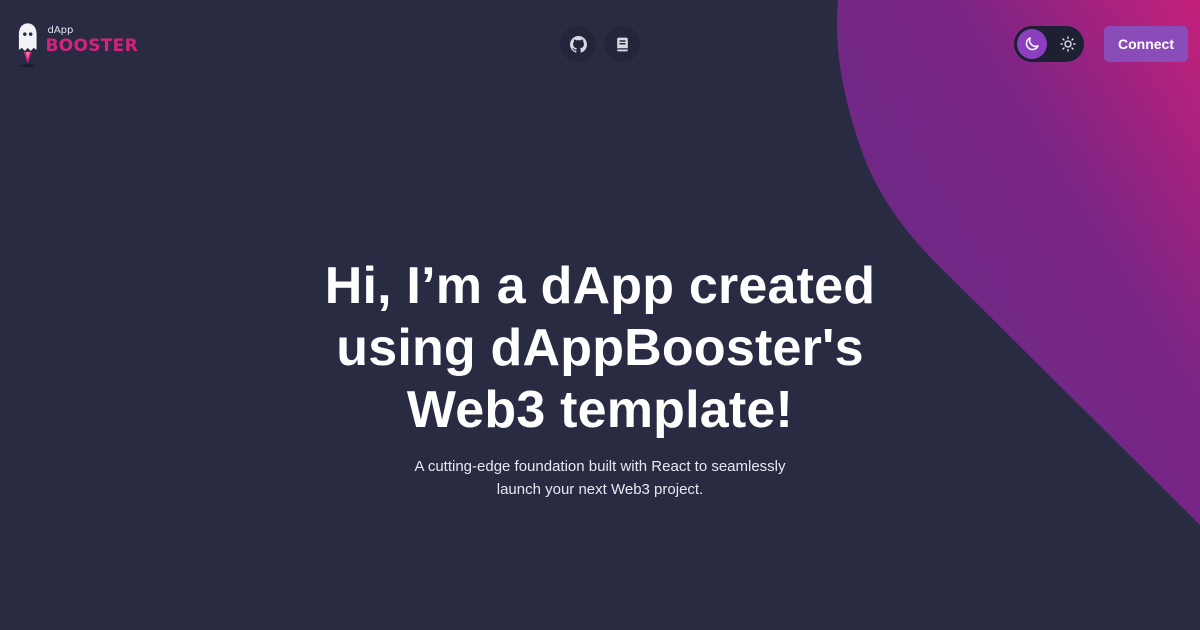  I want to click on docs-link-button, so click(622, 44).